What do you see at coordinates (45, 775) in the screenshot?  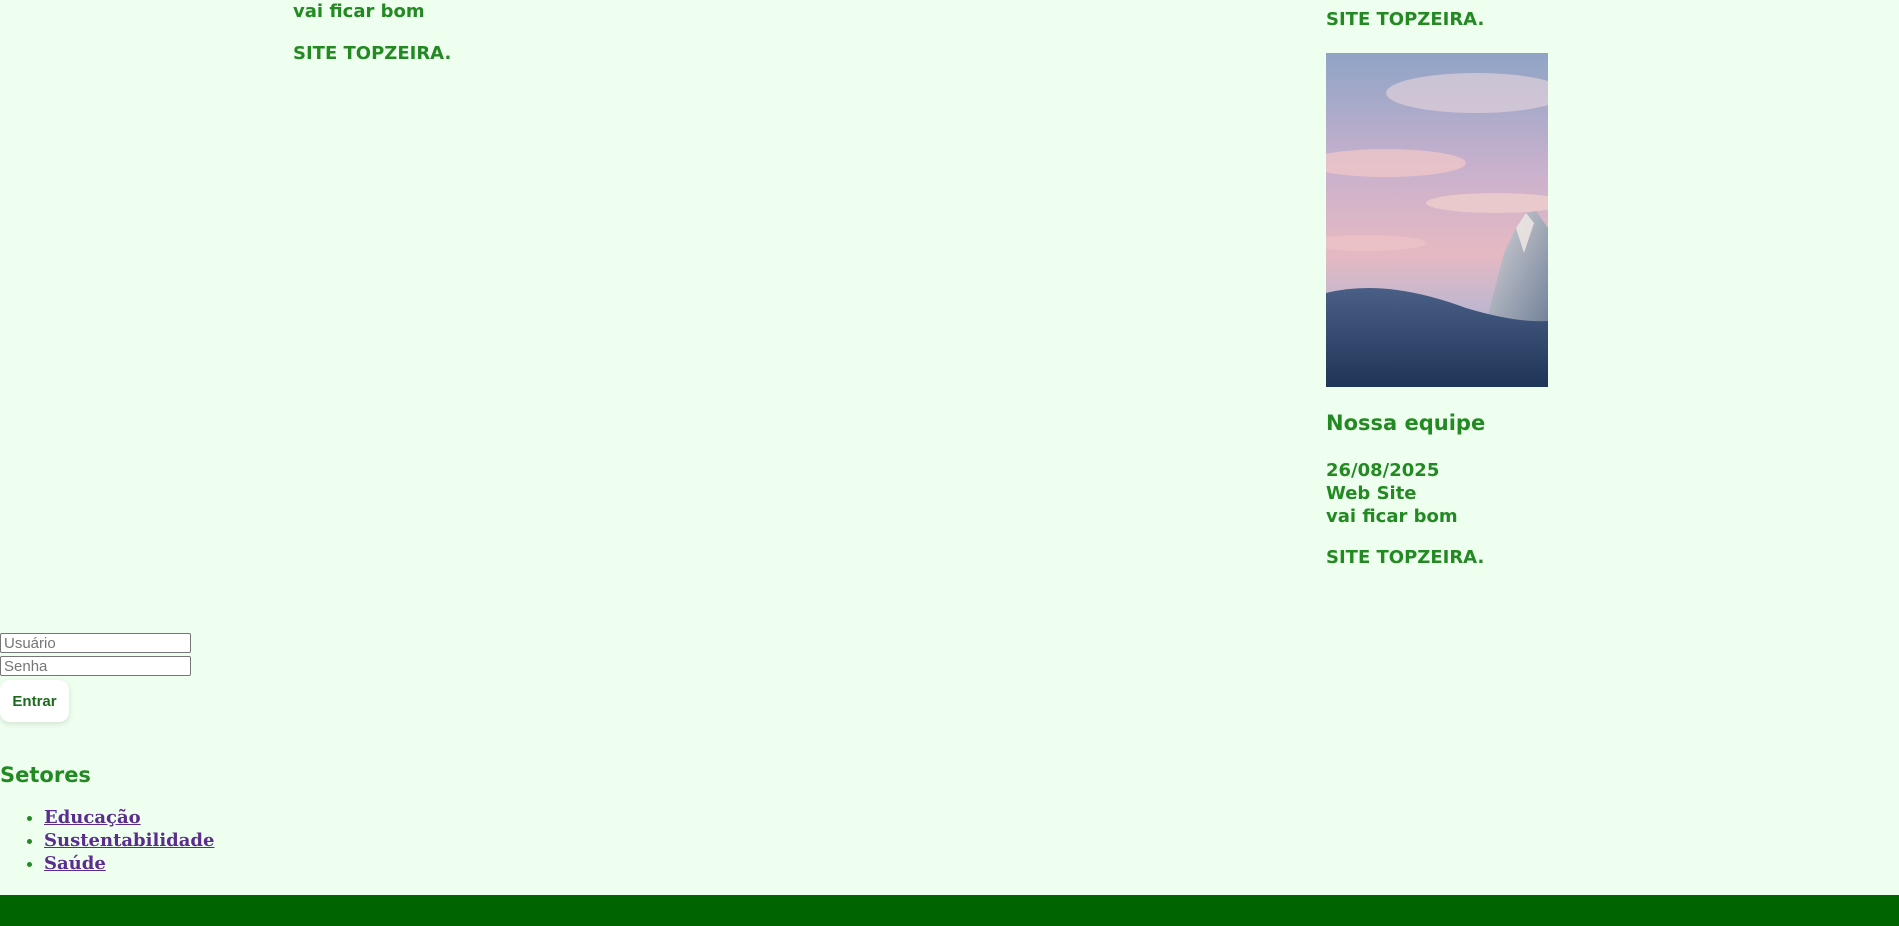 I see `setores-title: Setores` at bounding box center [45, 775].